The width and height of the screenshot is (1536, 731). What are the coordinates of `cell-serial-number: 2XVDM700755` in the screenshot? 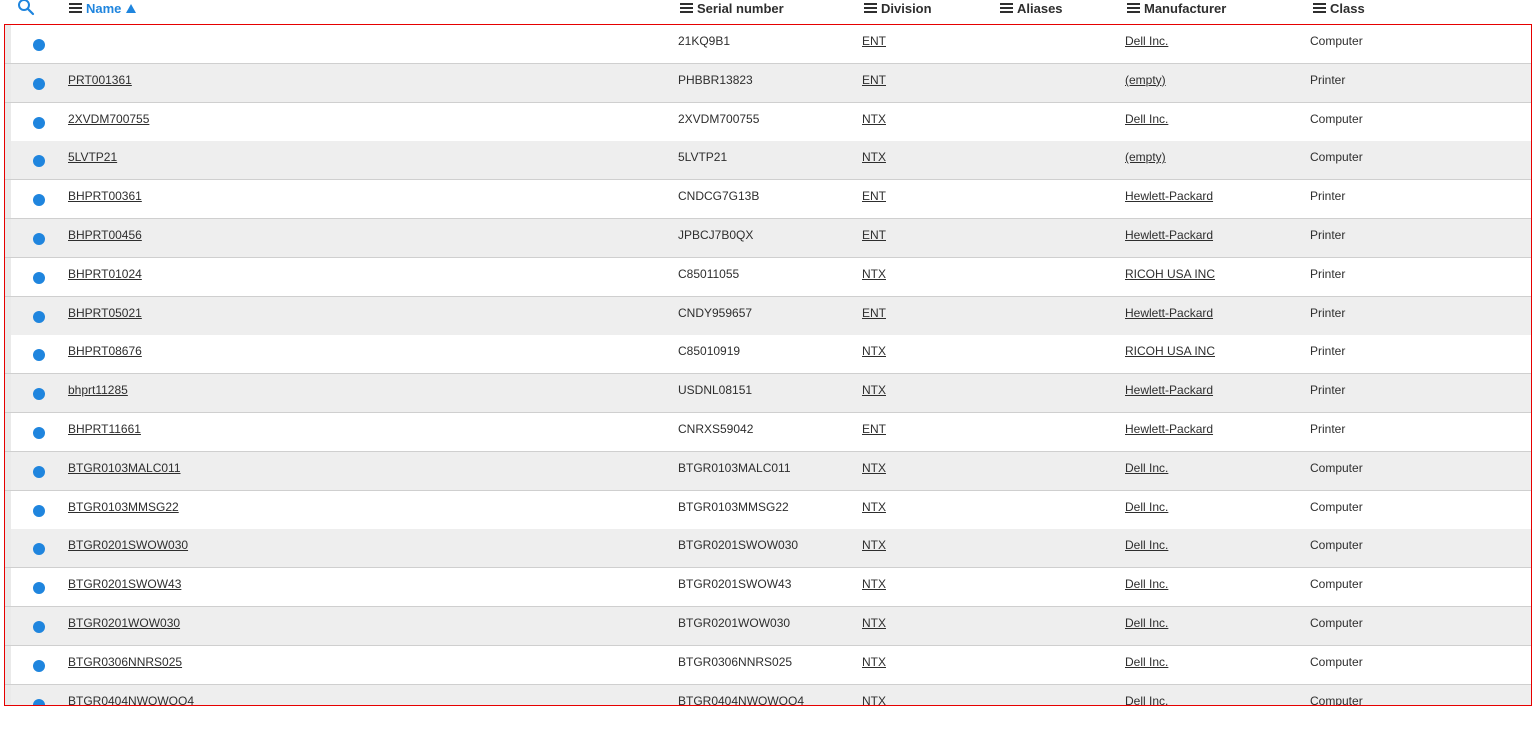 It's located at (719, 118).